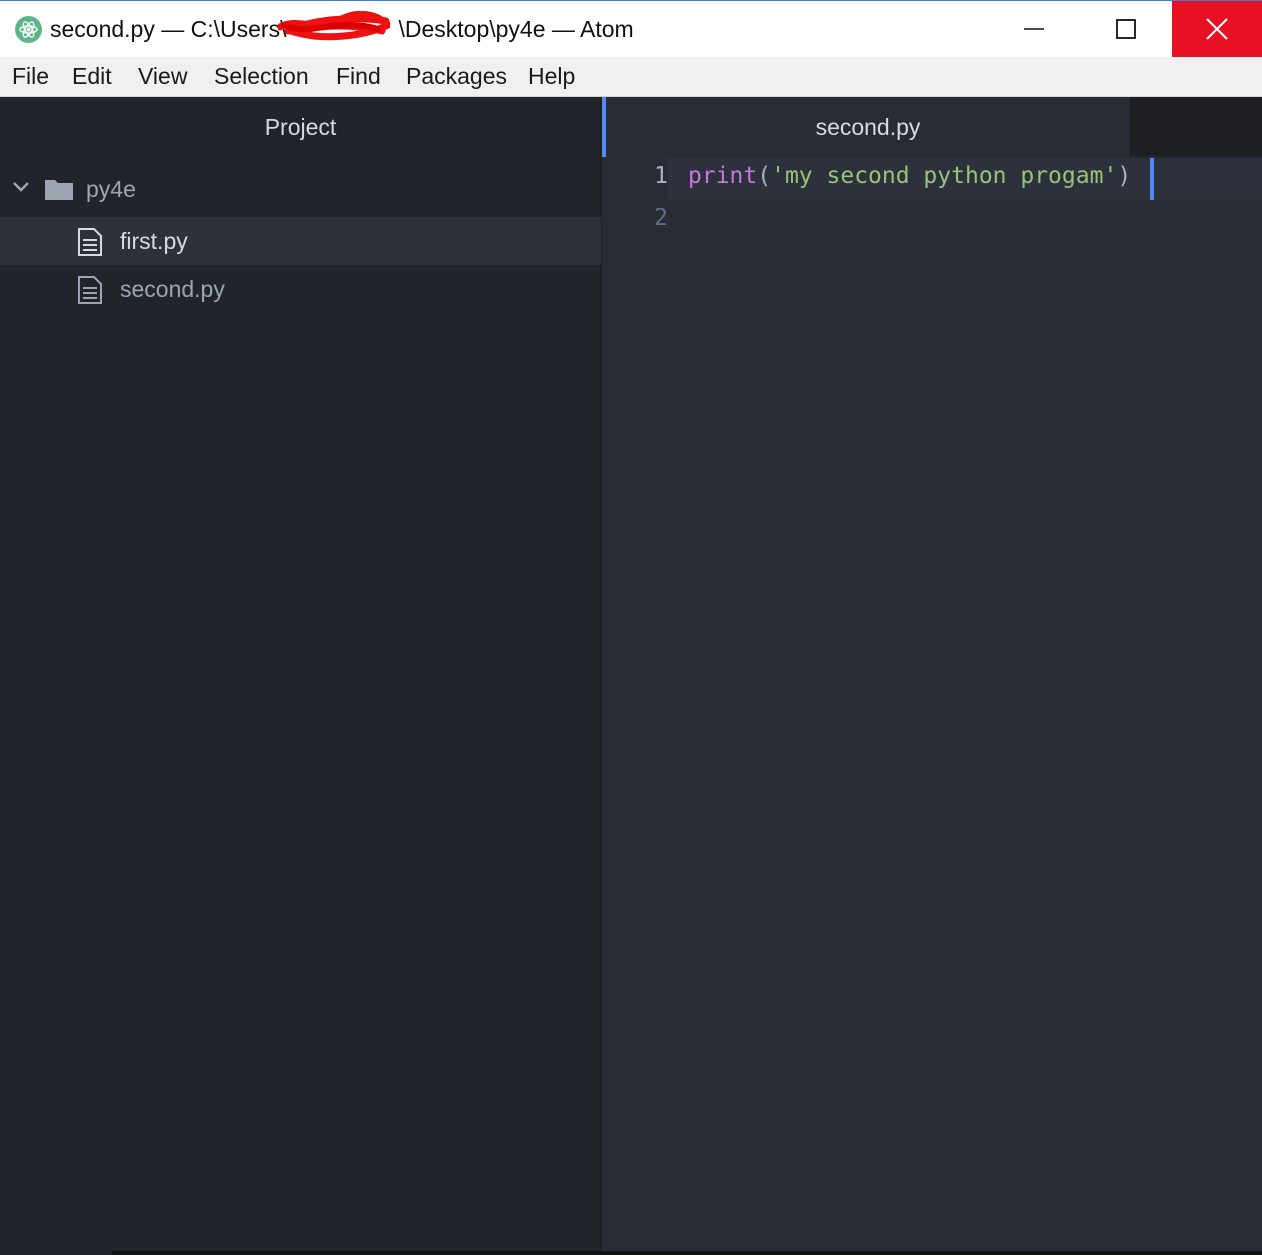  Describe the element at coordinates (162, 76) in the screenshot. I see `menu-view: View` at that location.